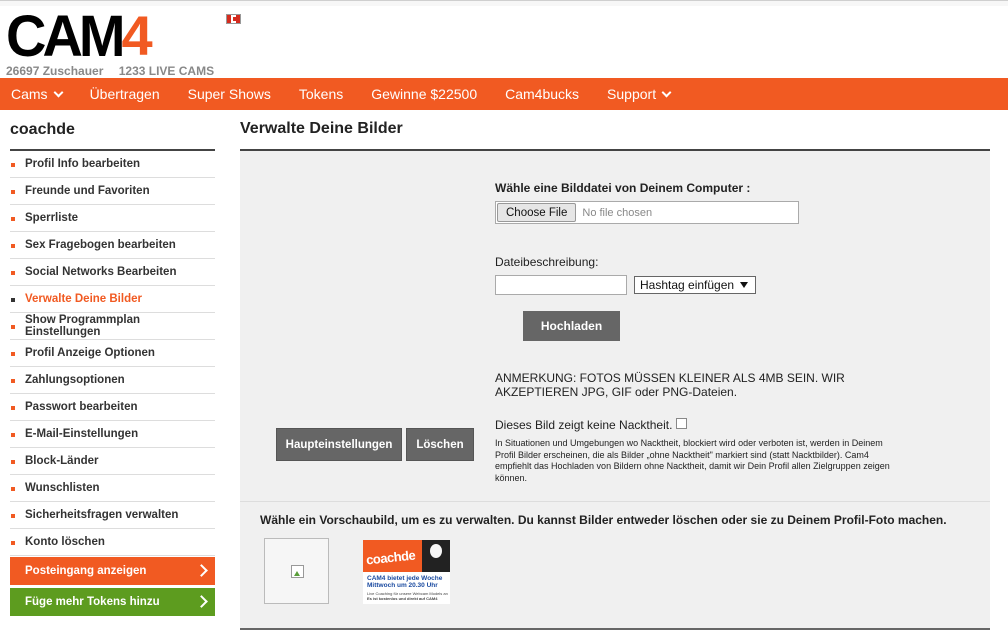 Image resolution: width=1008 pixels, height=633 pixels. I want to click on sidebar-item-show-schedule: Show Programmplan Einstellungen, so click(112, 326).